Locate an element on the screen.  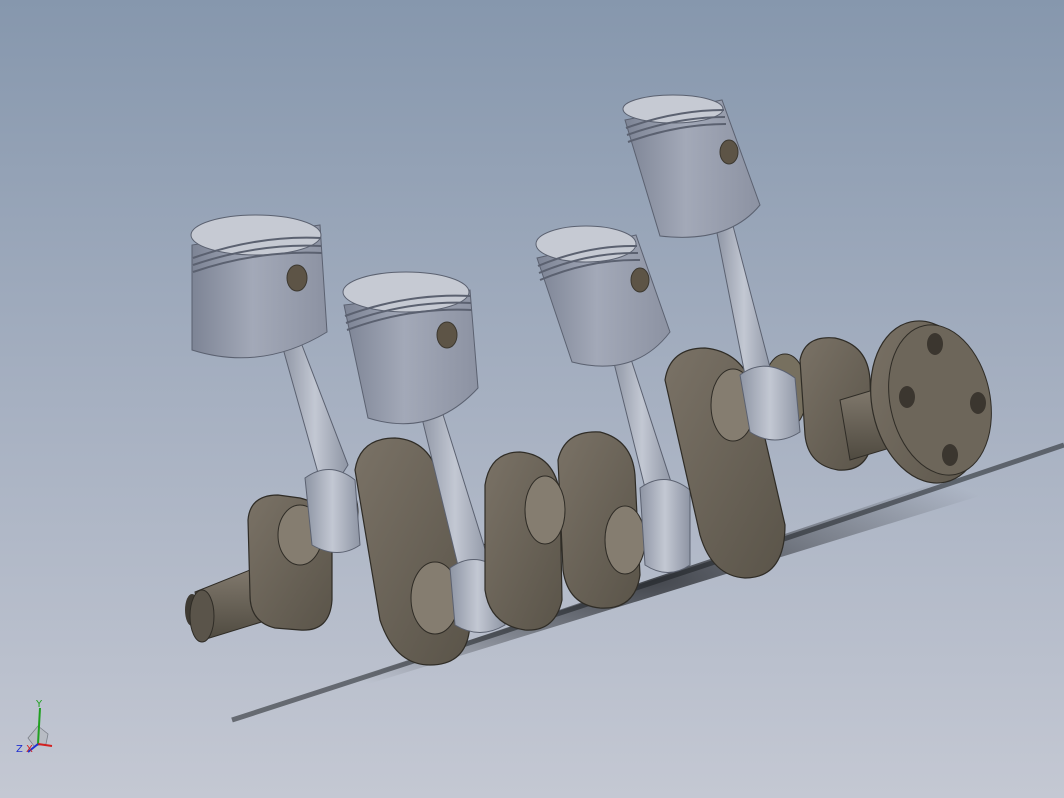
triad-x-axis is located at coordinates (45, 745).